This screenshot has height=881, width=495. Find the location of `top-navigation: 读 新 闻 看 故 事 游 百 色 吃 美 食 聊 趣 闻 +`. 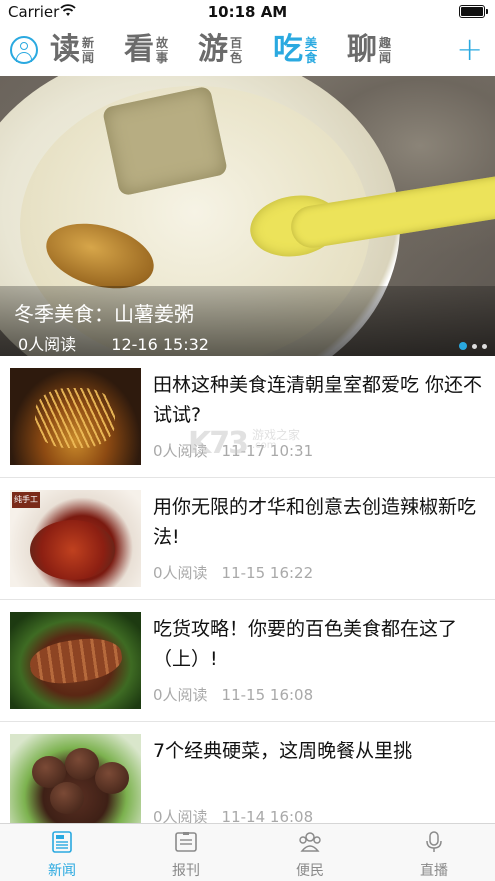

top-navigation: 读 新 闻 看 故 事 游 百 色 吃 美 食 聊 趣 闻 + is located at coordinates (247, 51).